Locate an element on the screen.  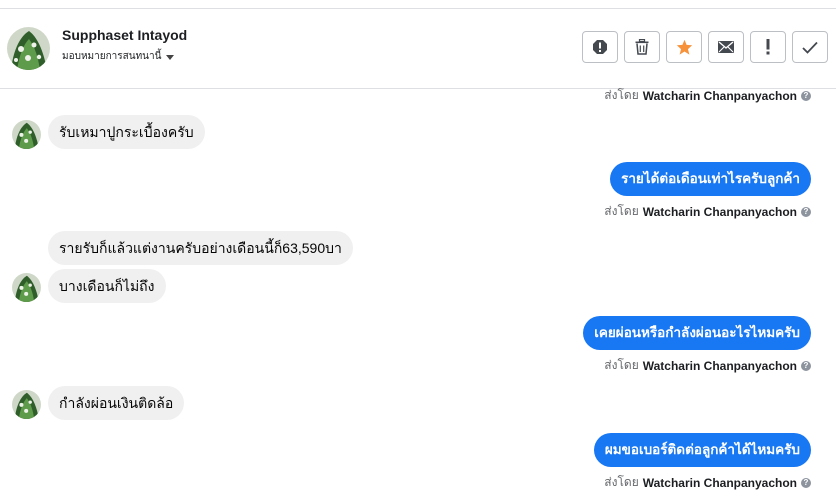
alert-octagon-icon is located at coordinates (600, 47).